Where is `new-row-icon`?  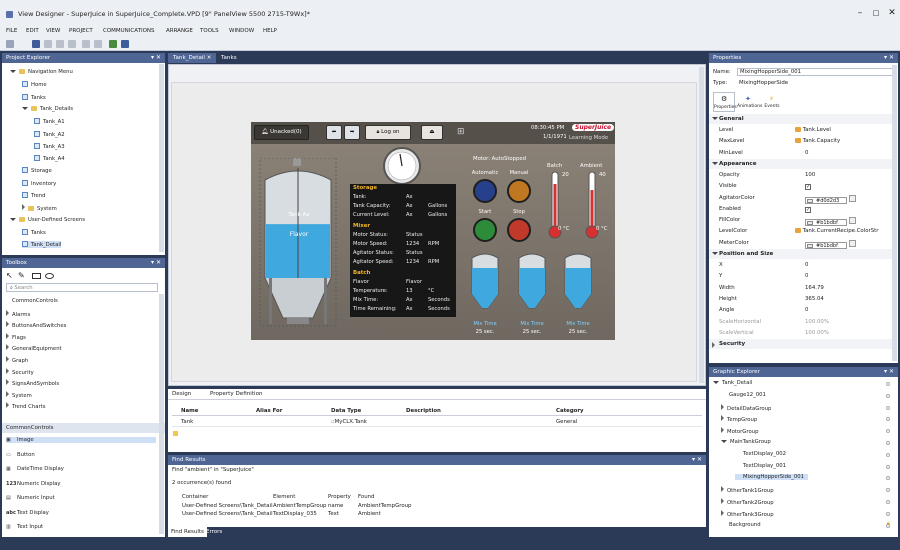 new-row-icon is located at coordinates (175, 433).